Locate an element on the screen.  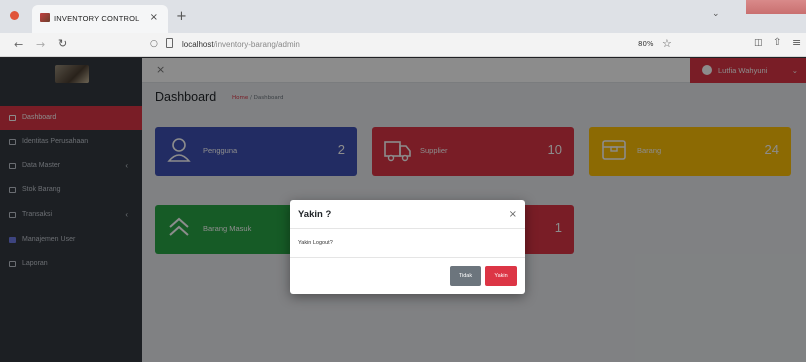
bookmark-star-icon: ☆ is located at coordinates (667, 43).